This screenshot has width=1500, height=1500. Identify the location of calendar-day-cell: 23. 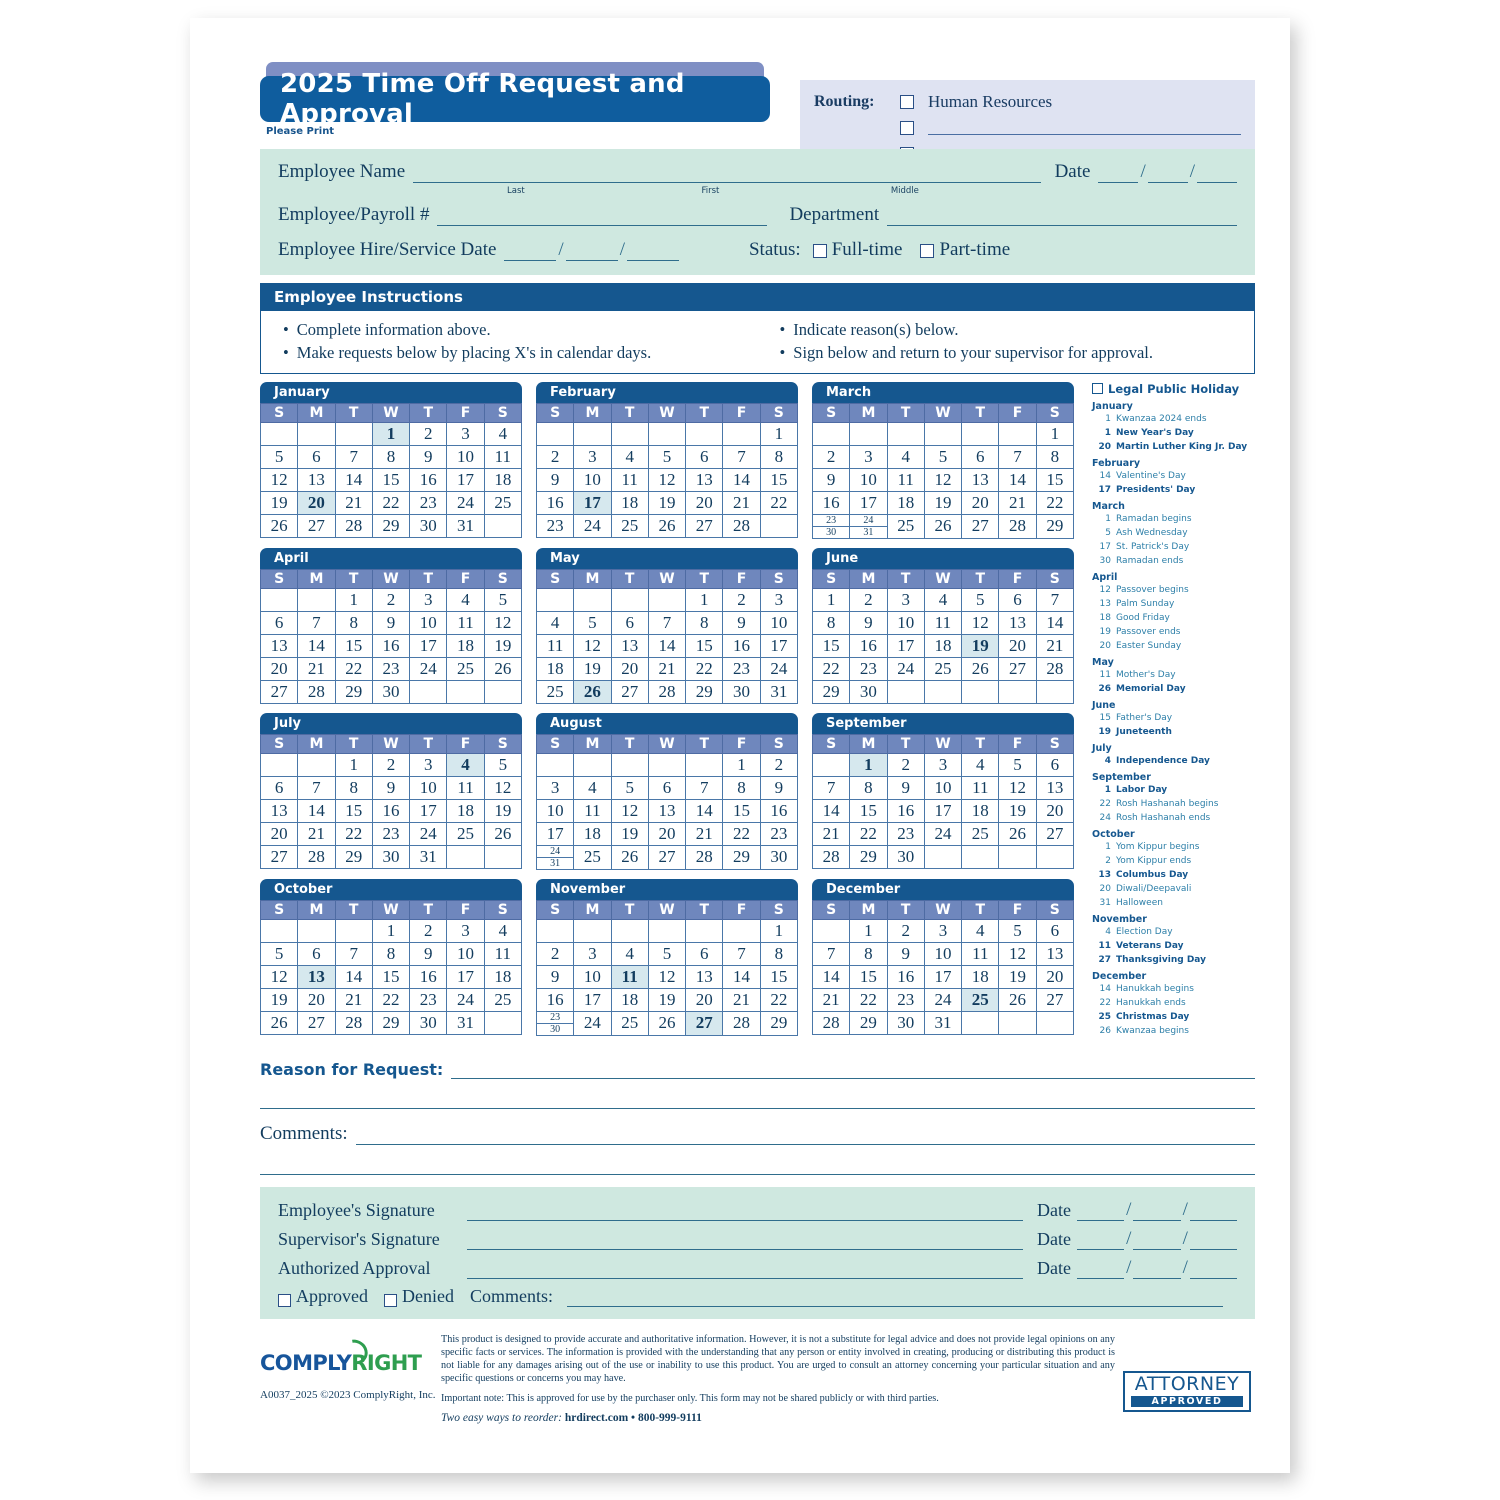
(391, 833).